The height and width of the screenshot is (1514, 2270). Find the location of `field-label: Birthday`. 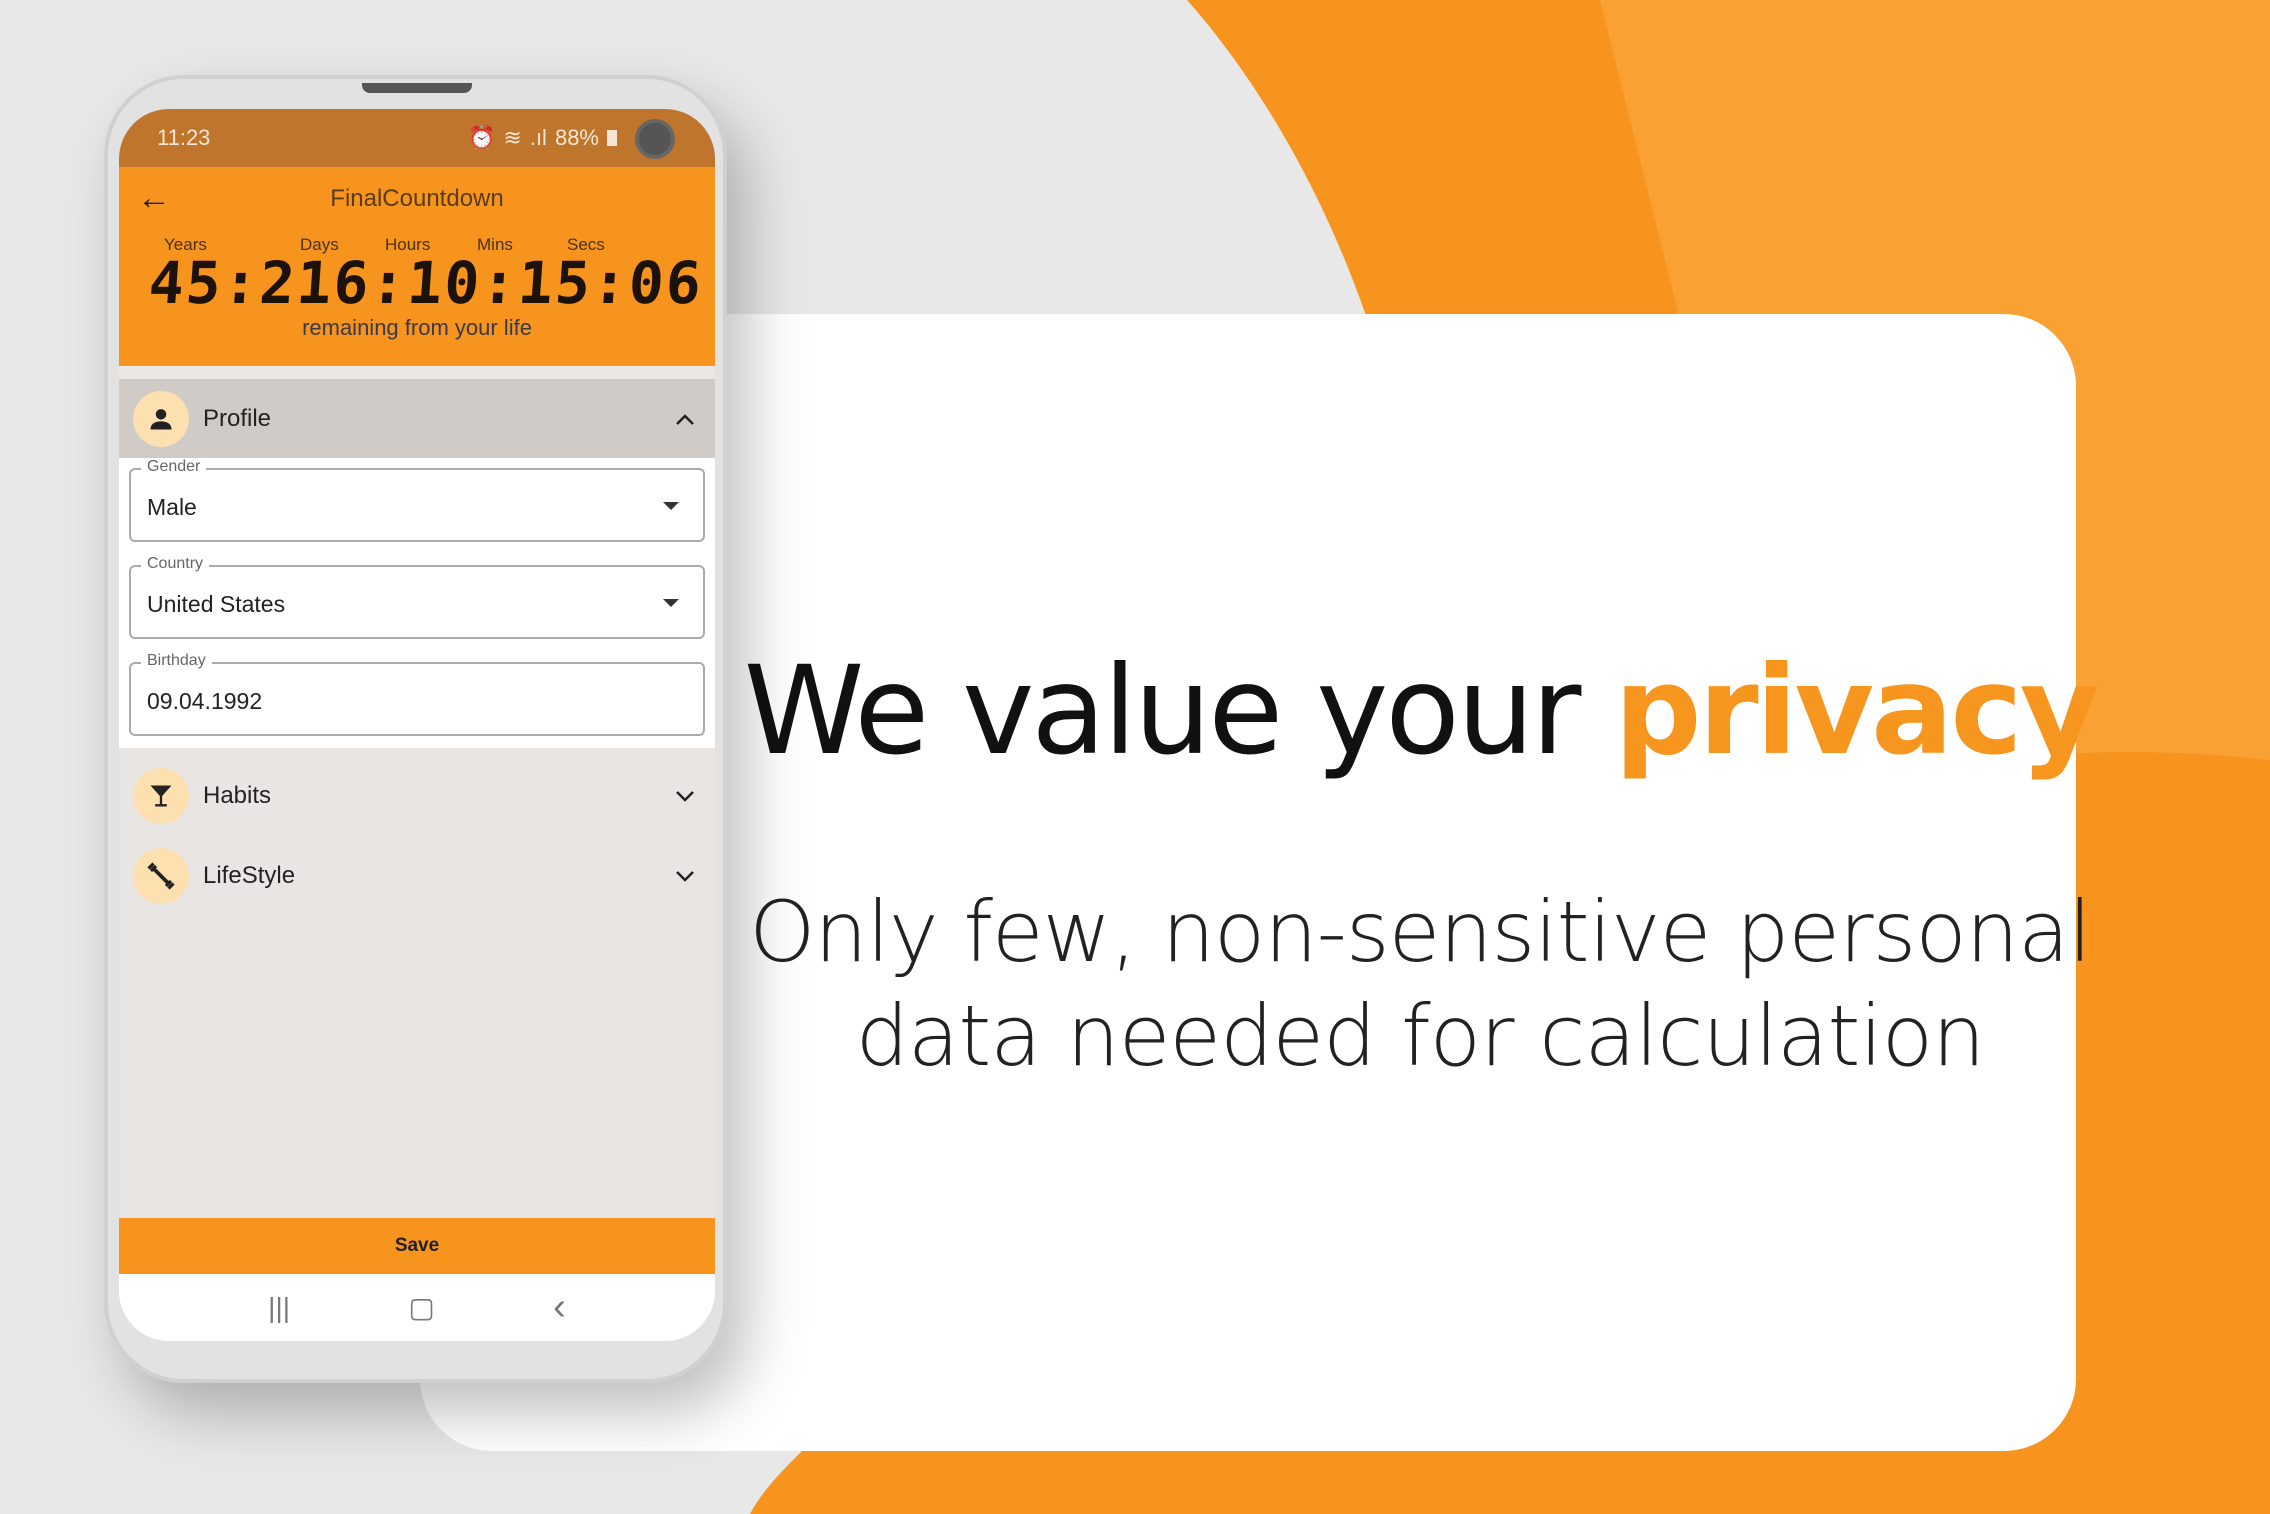

field-label: Birthday is located at coordinates (176, 661).